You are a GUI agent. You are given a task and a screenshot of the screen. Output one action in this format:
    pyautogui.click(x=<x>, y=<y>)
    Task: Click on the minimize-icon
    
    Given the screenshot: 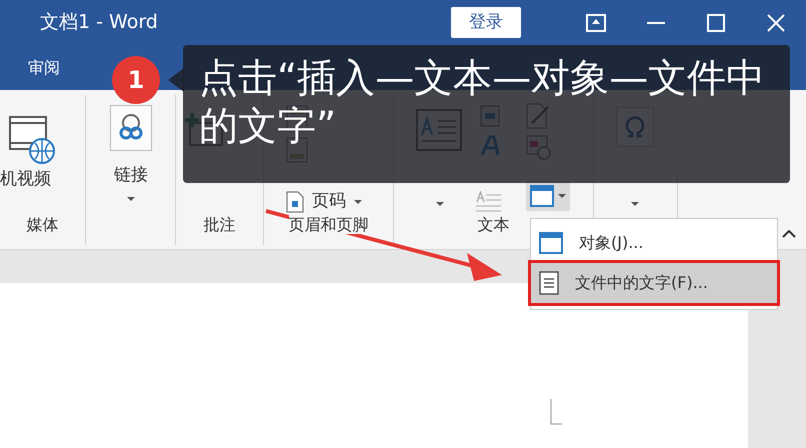 What is the action you would take?
    pyautogui.click(x=656, y=23)
    